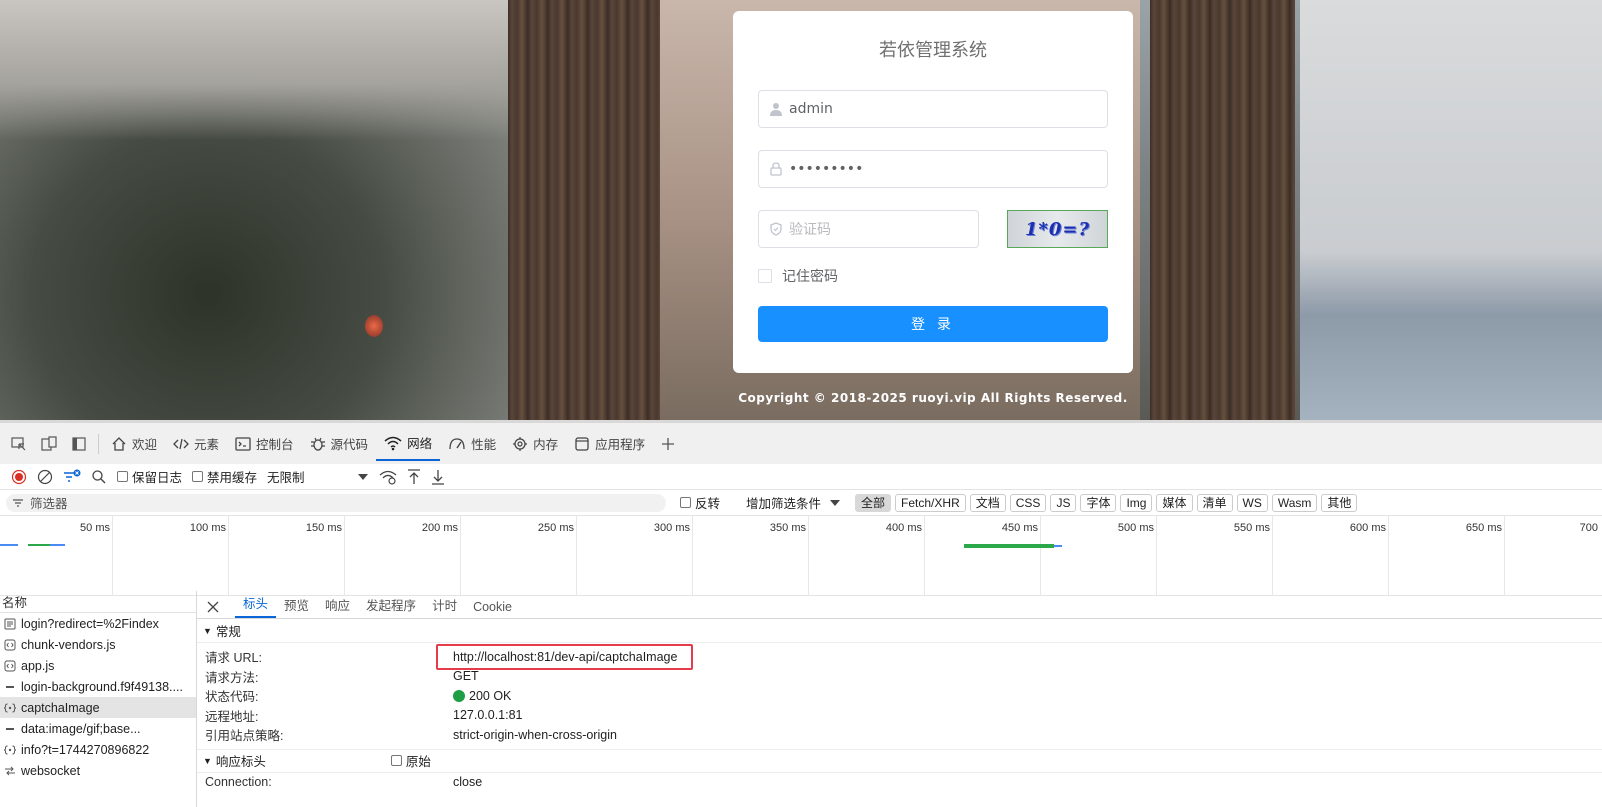 The height and width of the screenshot is (807, 1602). I want to click on dock-side-icon, so click(79, 444).